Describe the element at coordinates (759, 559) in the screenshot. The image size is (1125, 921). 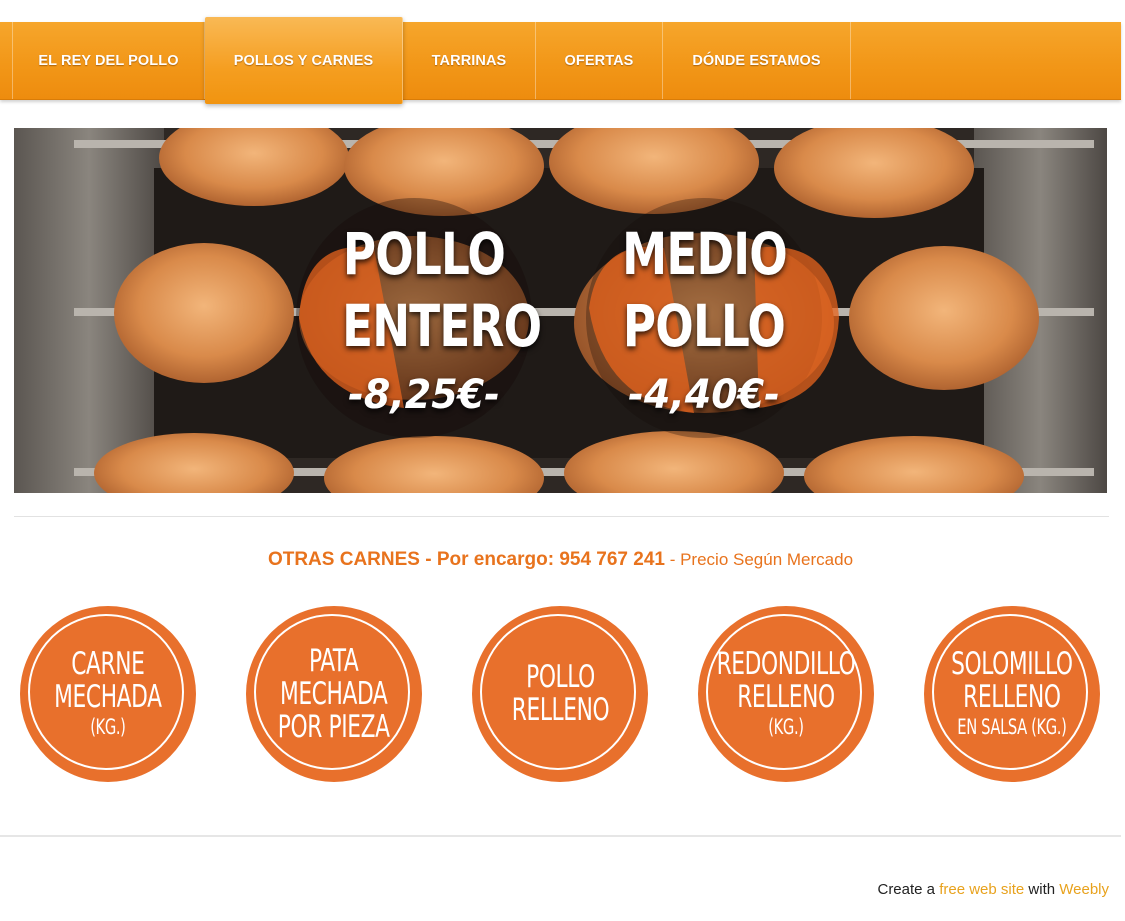
I see `otras-carnes-subtitle: - Precio Según Mercado` at that location.